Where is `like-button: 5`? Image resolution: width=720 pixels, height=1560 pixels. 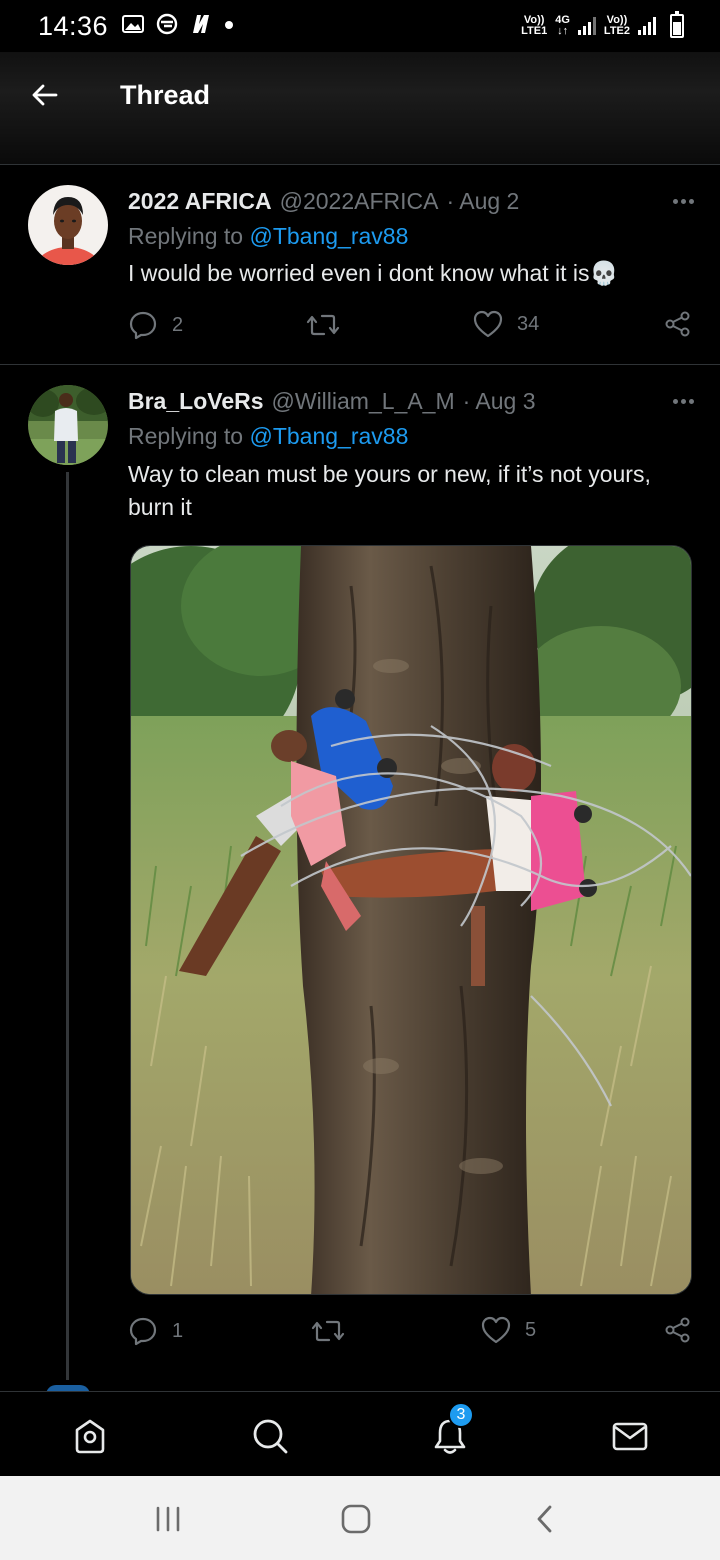 like-button: 5 is located at coordinates (508, 1330).